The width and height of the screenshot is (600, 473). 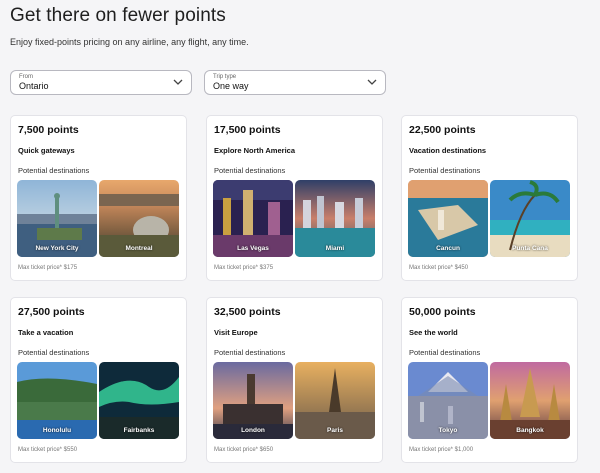 I want to click on trip-type-value: One way, so click(x=231, y=86).